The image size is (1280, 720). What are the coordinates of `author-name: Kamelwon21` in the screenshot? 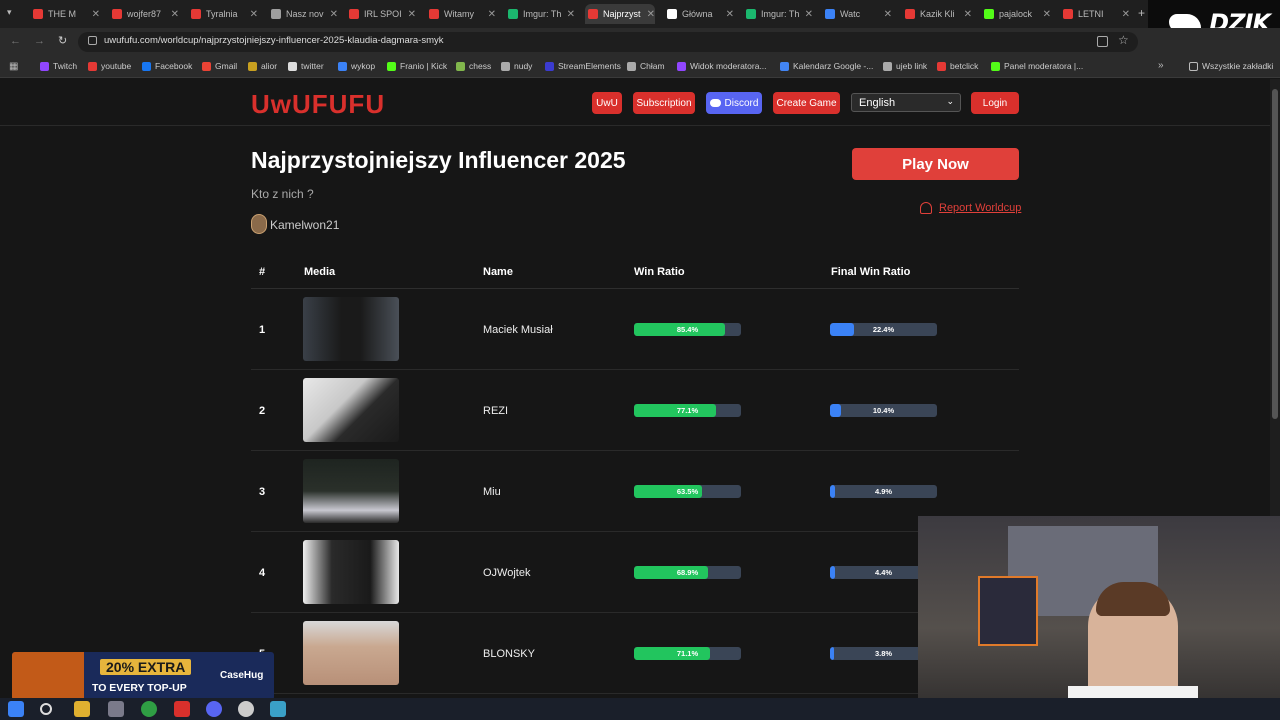 It's located at (304, 225).